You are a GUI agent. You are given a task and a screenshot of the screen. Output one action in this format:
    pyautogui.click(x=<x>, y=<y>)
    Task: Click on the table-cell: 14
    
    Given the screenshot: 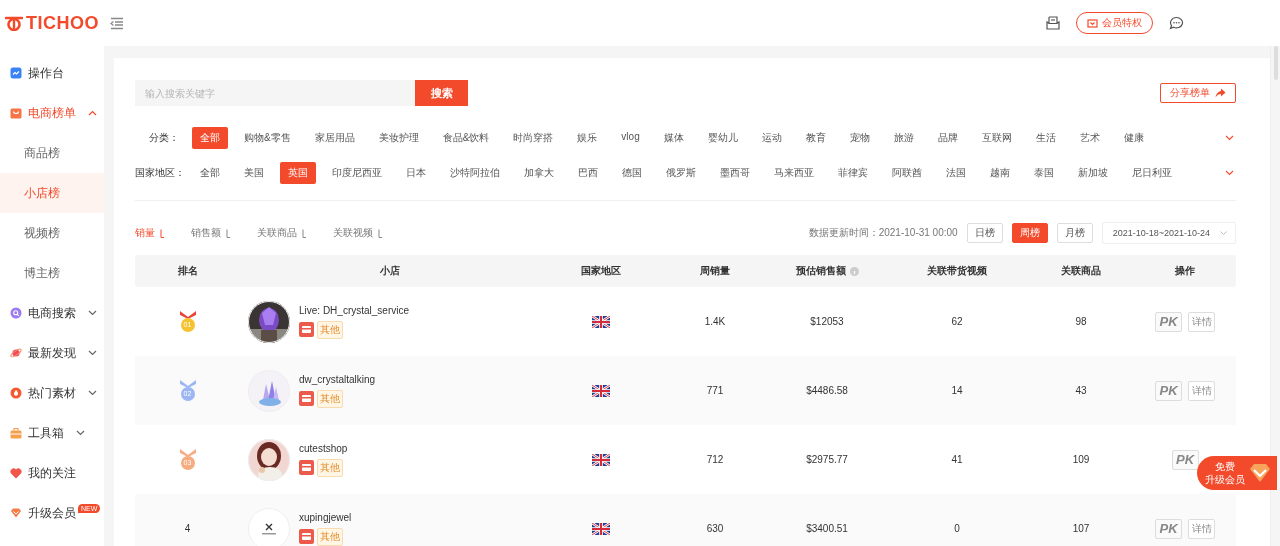 What is the action you would take?
    pyautogui.click(x=957, y=390)
    